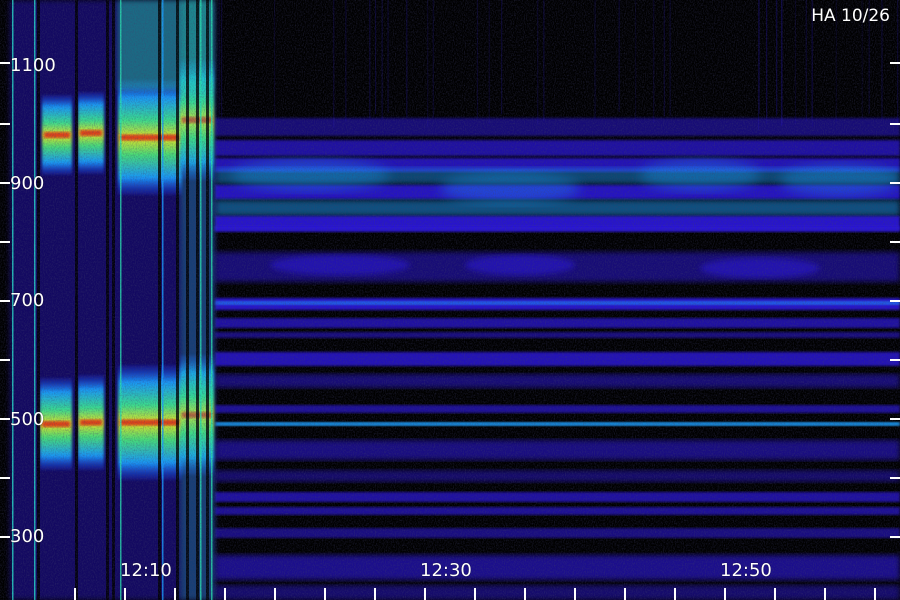 The image size is (900, 600). I want to click on x-tick-label: 12:50, so click(746, 570).